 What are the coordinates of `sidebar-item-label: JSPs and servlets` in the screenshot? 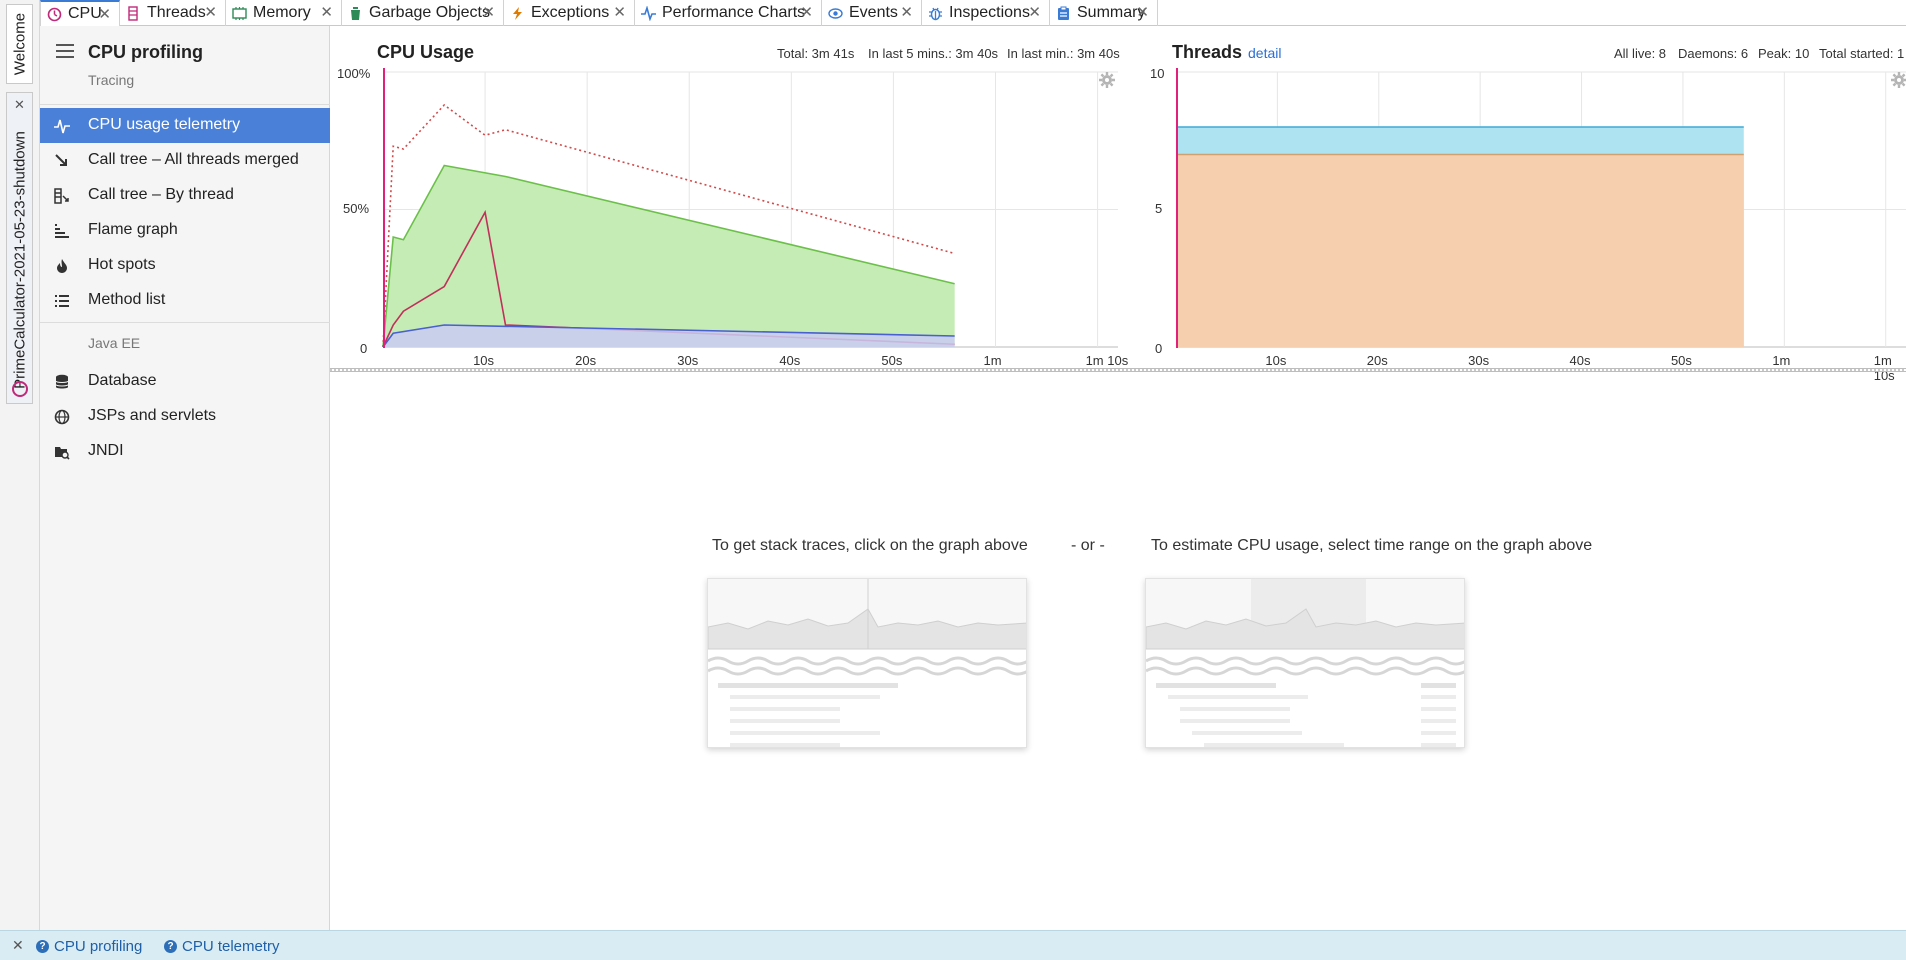 It's located at (152, 415).